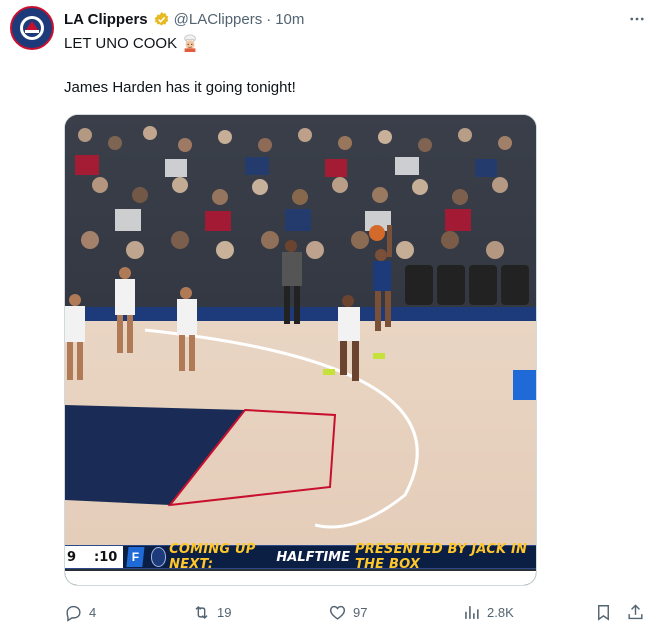  What do you see at coordinates (180, 87) in the screenshot?
I see `tweet-text-line-2: James Harden has it going tonight!` at bounding box center [180, 87].